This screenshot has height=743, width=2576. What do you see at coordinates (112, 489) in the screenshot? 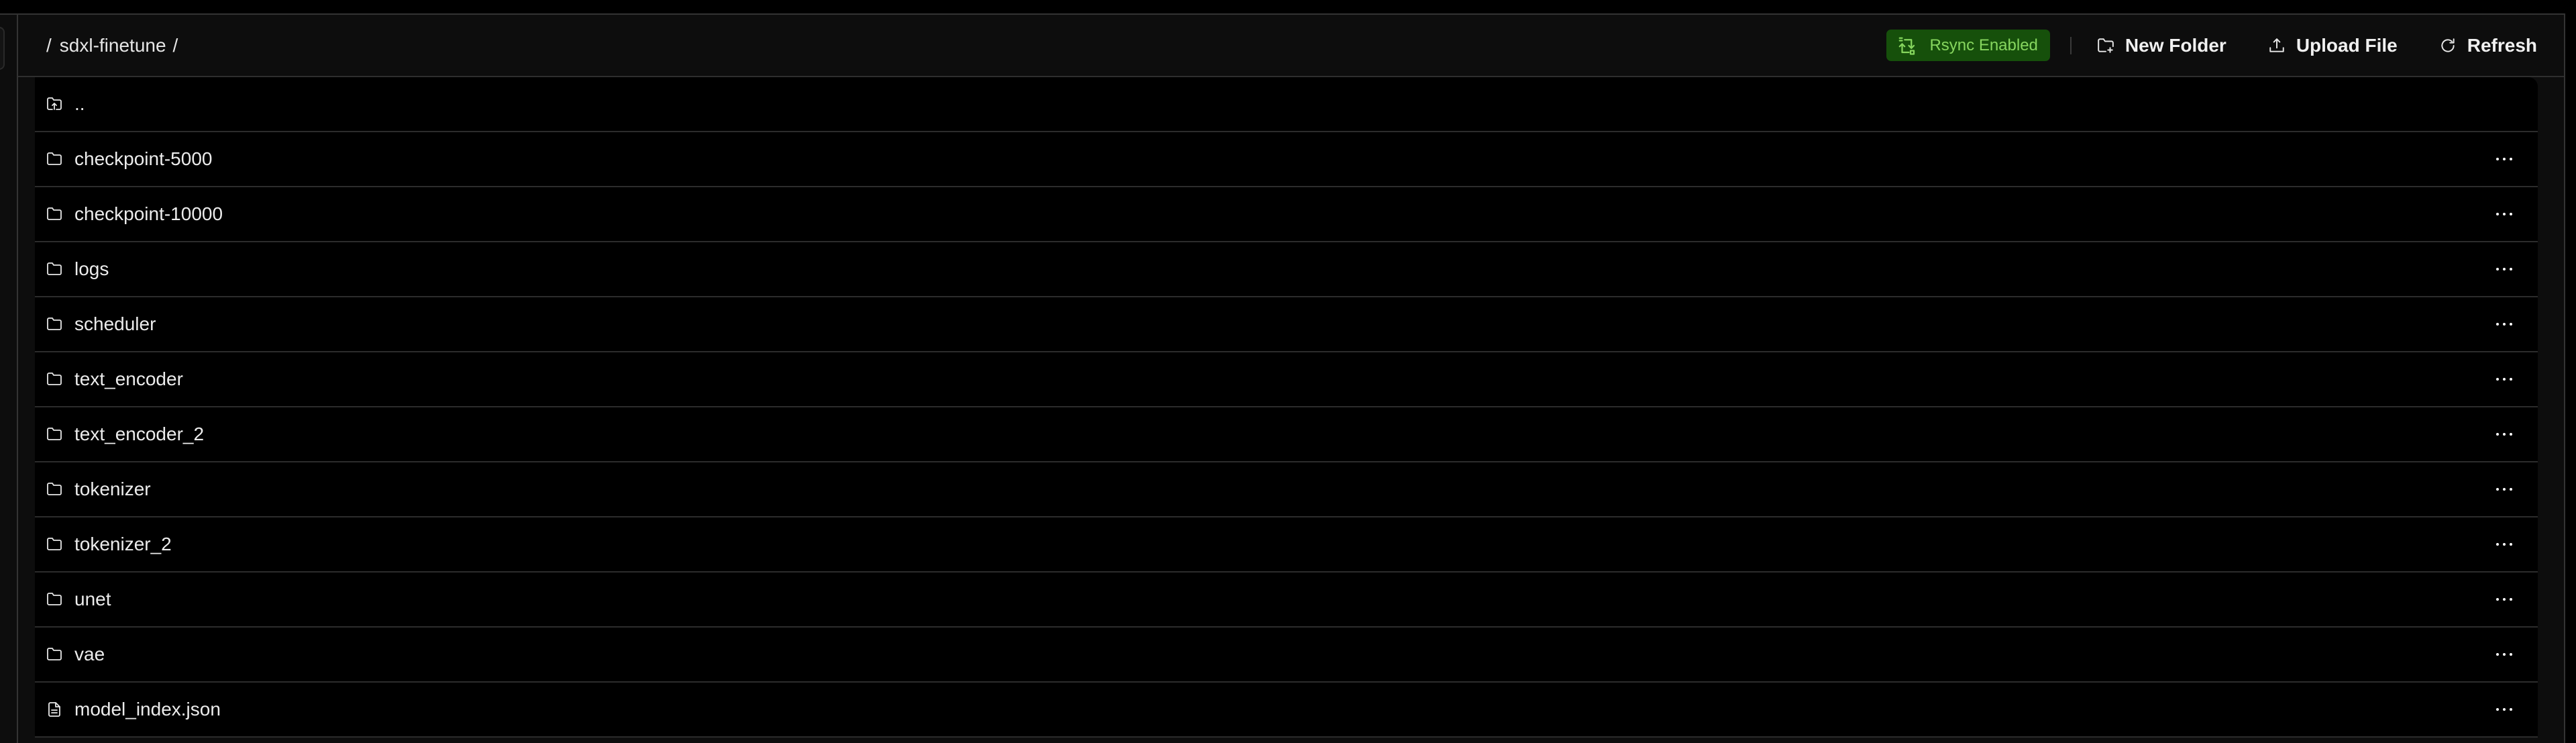
I see `file-name: tokenizer` at bounding box center [112, 489].